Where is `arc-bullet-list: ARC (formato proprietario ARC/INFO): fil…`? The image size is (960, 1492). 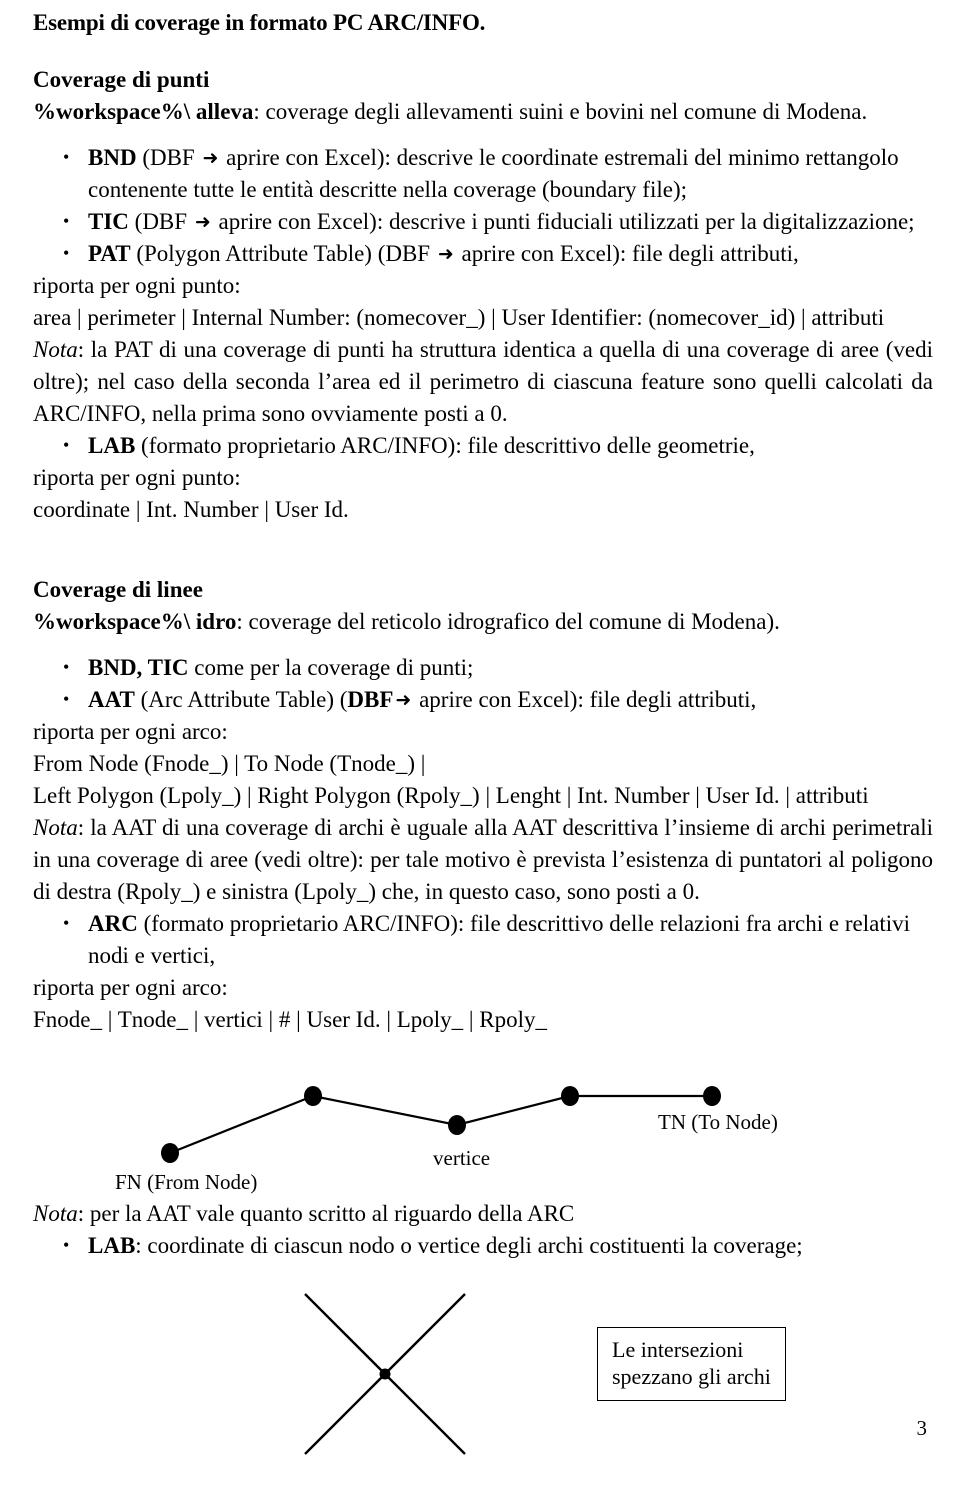 arc-bullet-list: ARC (formato proprietario ARC/INFO): fil… is located at coordinates (483, 939).